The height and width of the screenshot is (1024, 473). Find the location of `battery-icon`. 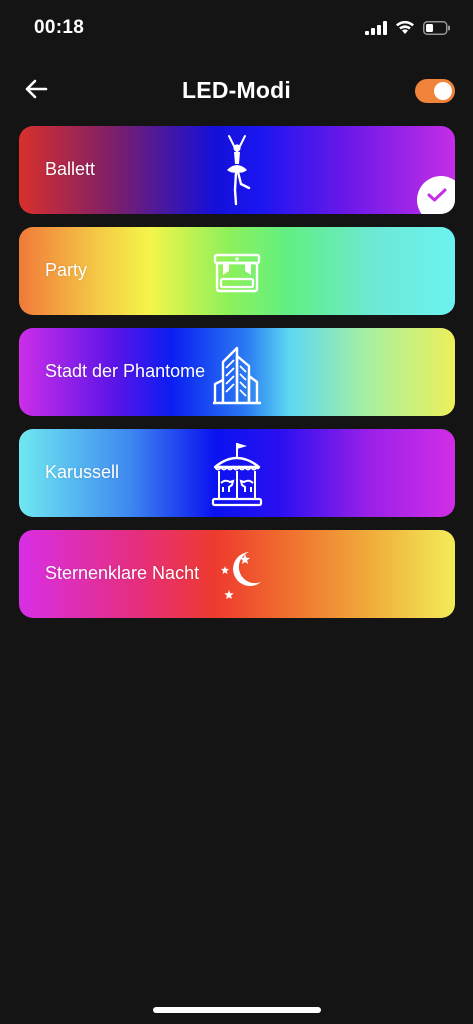

battery-icon is located at coordinates (437, 27).